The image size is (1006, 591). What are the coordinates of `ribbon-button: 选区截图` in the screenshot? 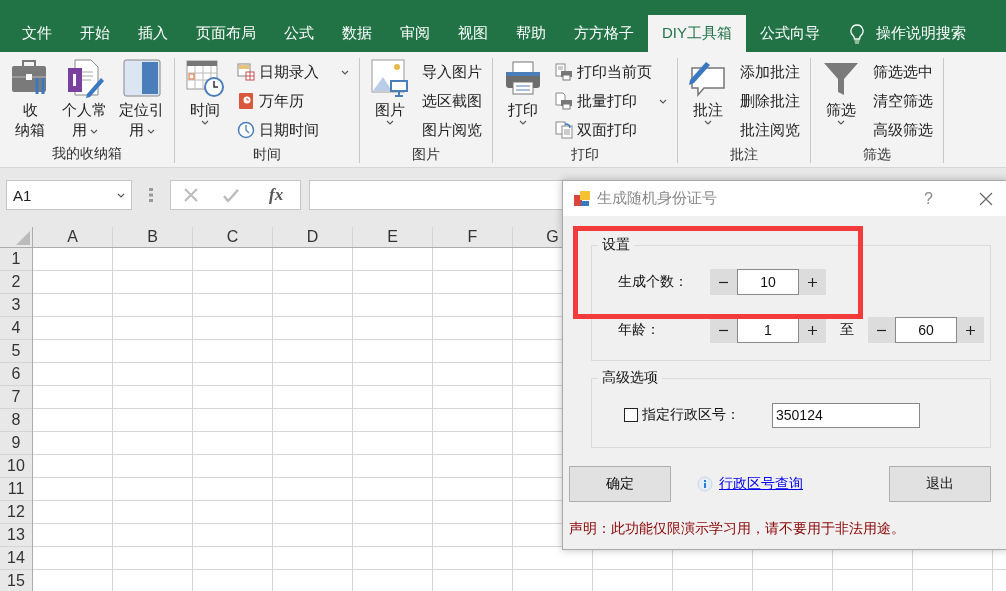 It's located at (452, 101).